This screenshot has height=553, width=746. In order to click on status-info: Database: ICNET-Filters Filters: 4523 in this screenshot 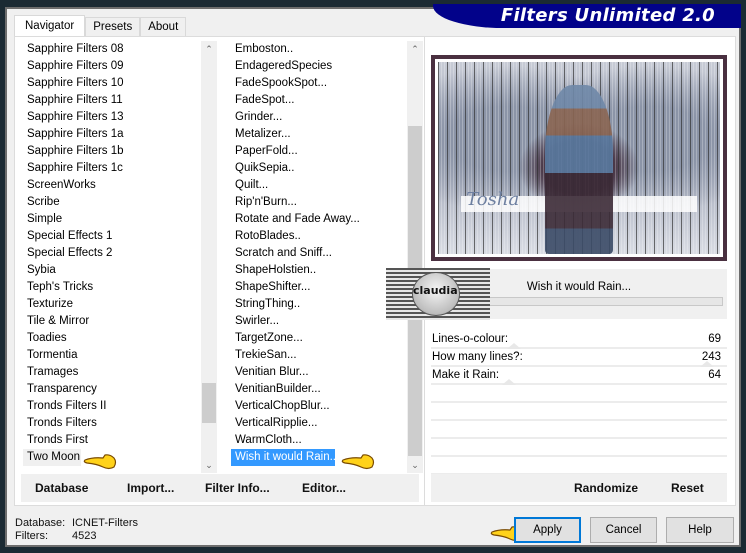, I will do `click(76, 530)`.